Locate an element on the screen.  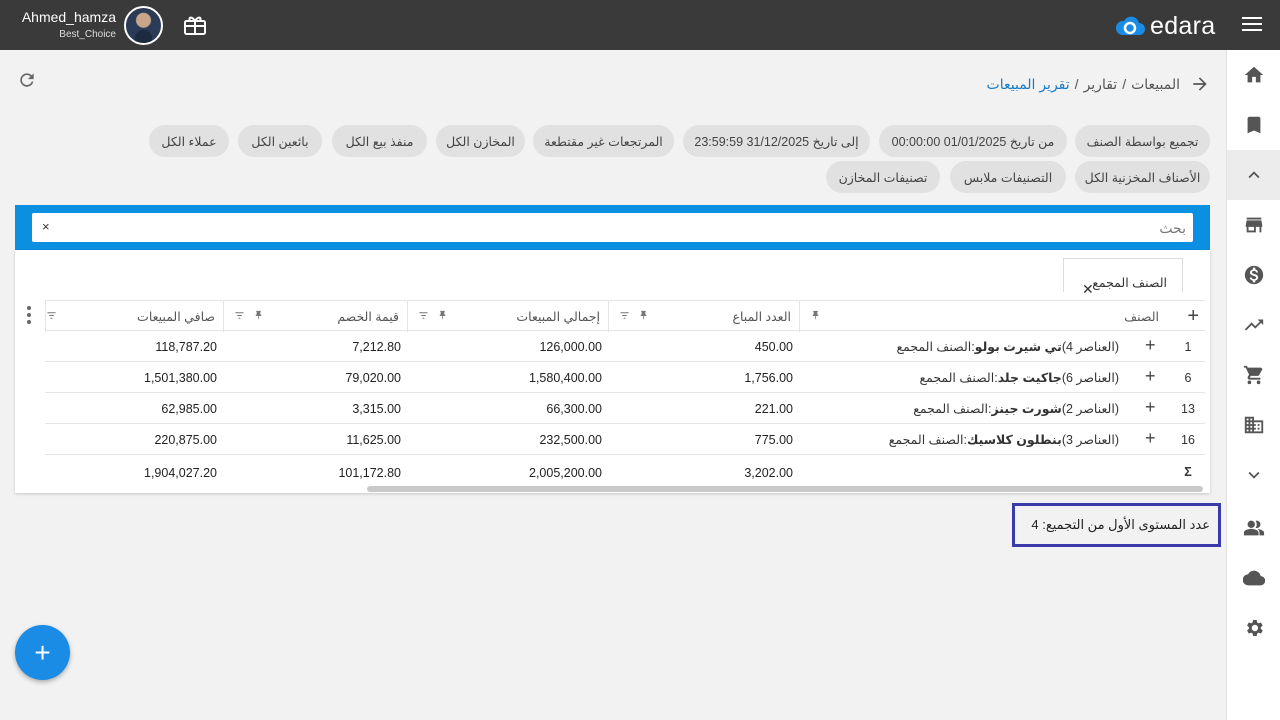
search-clear-icon: × is located at coordinates (46, 227).